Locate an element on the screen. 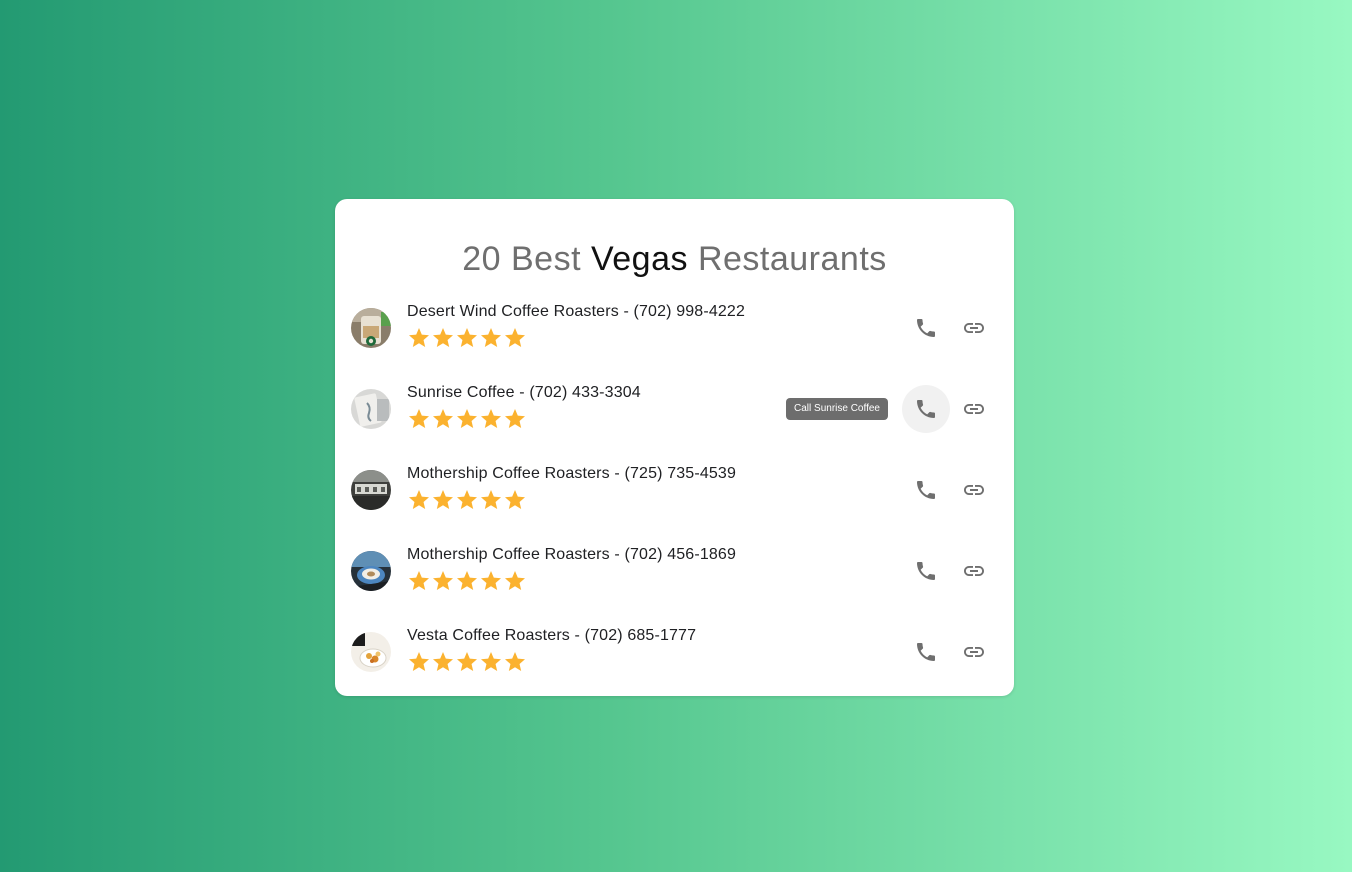  title-accent: Vegas is located at coordinates (639, 259).